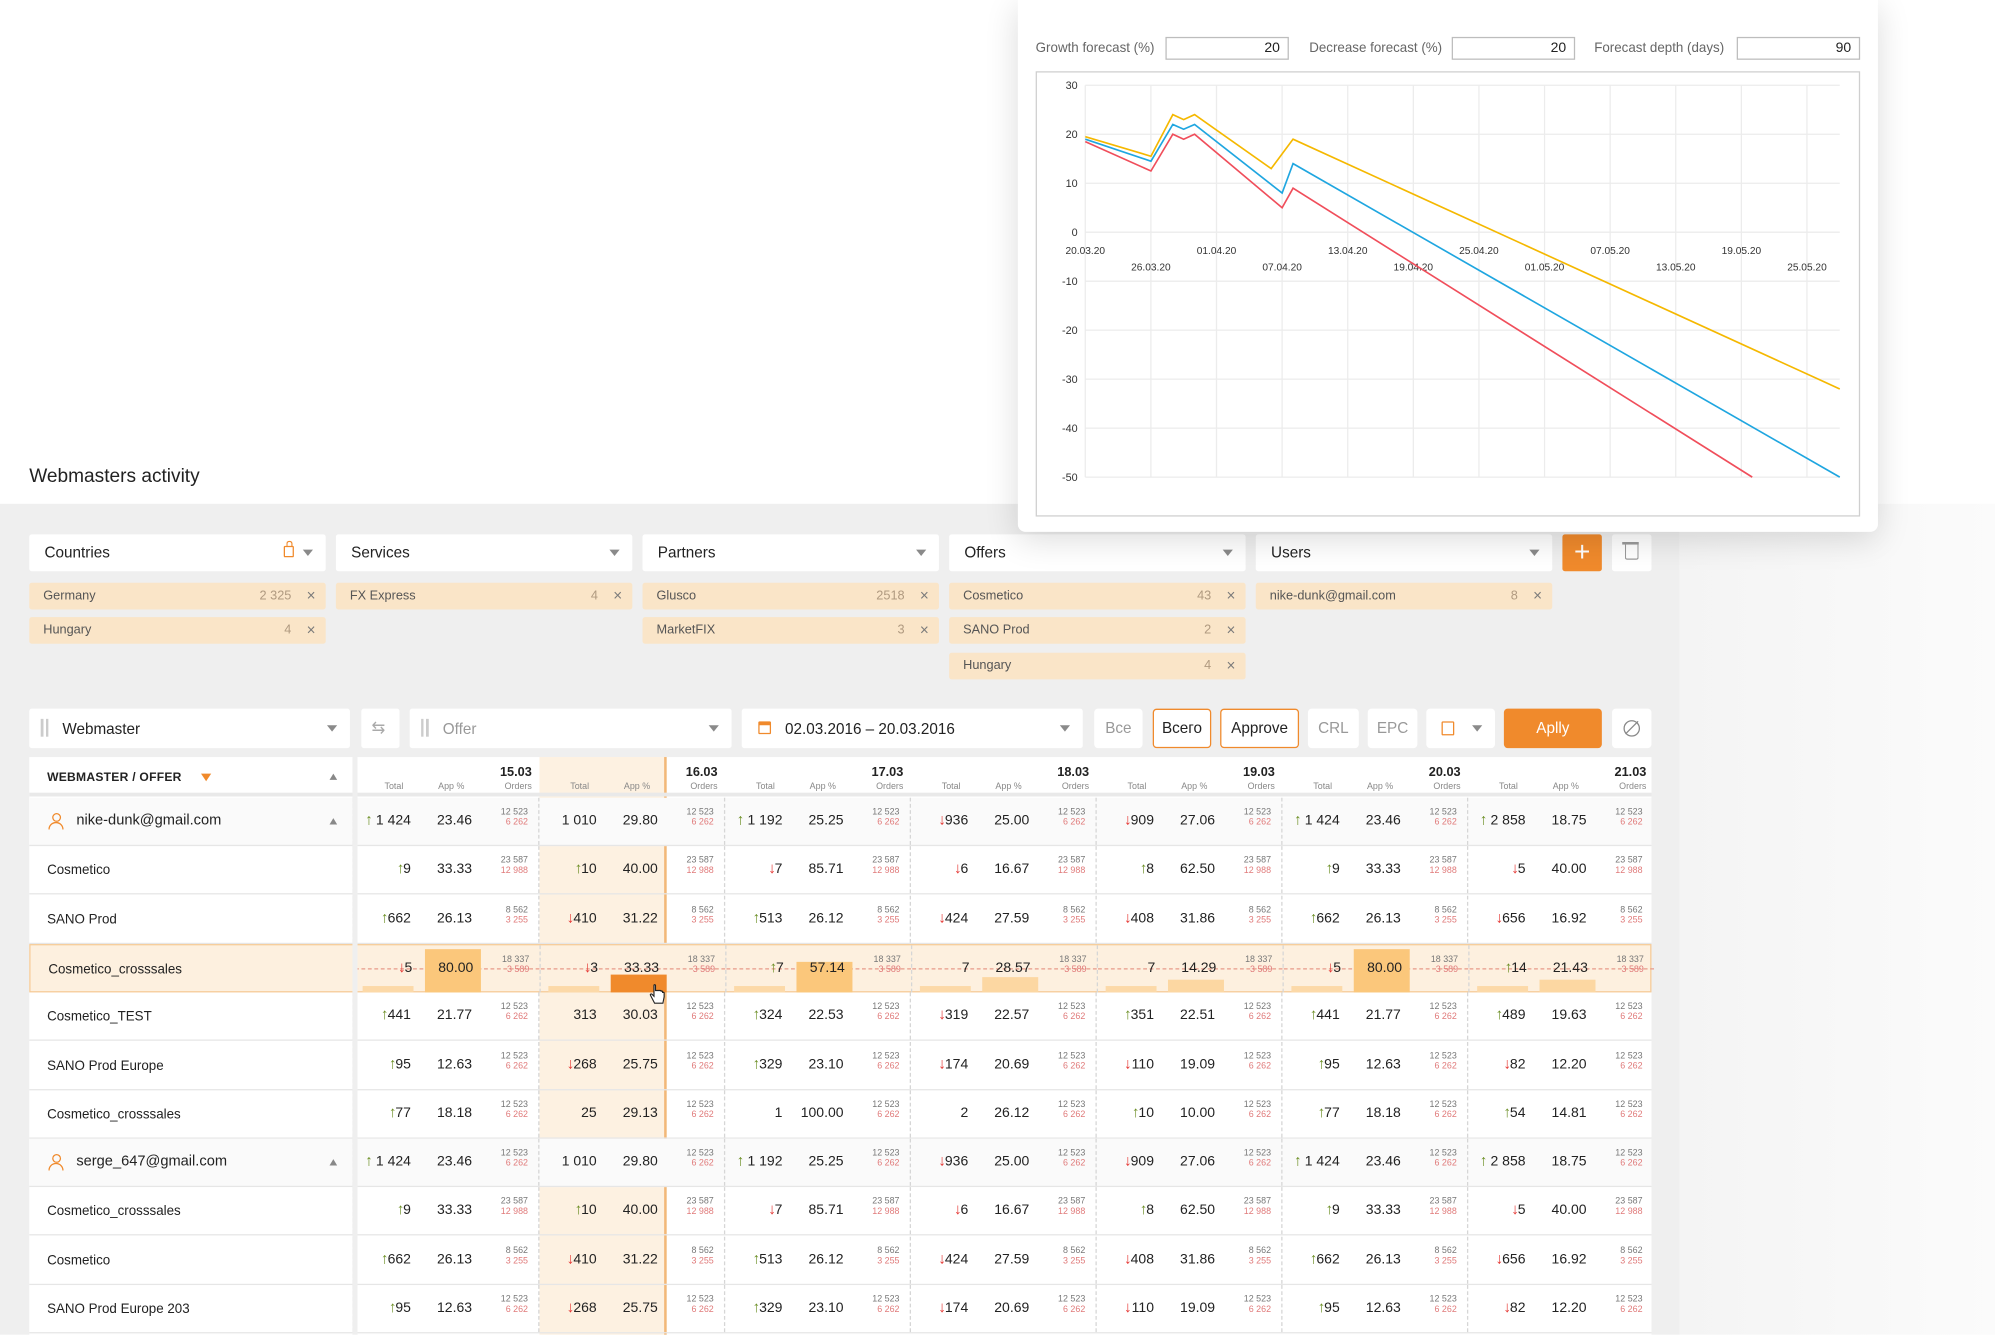  I want to click on apply-button: Aplly, so click(1552, 728).